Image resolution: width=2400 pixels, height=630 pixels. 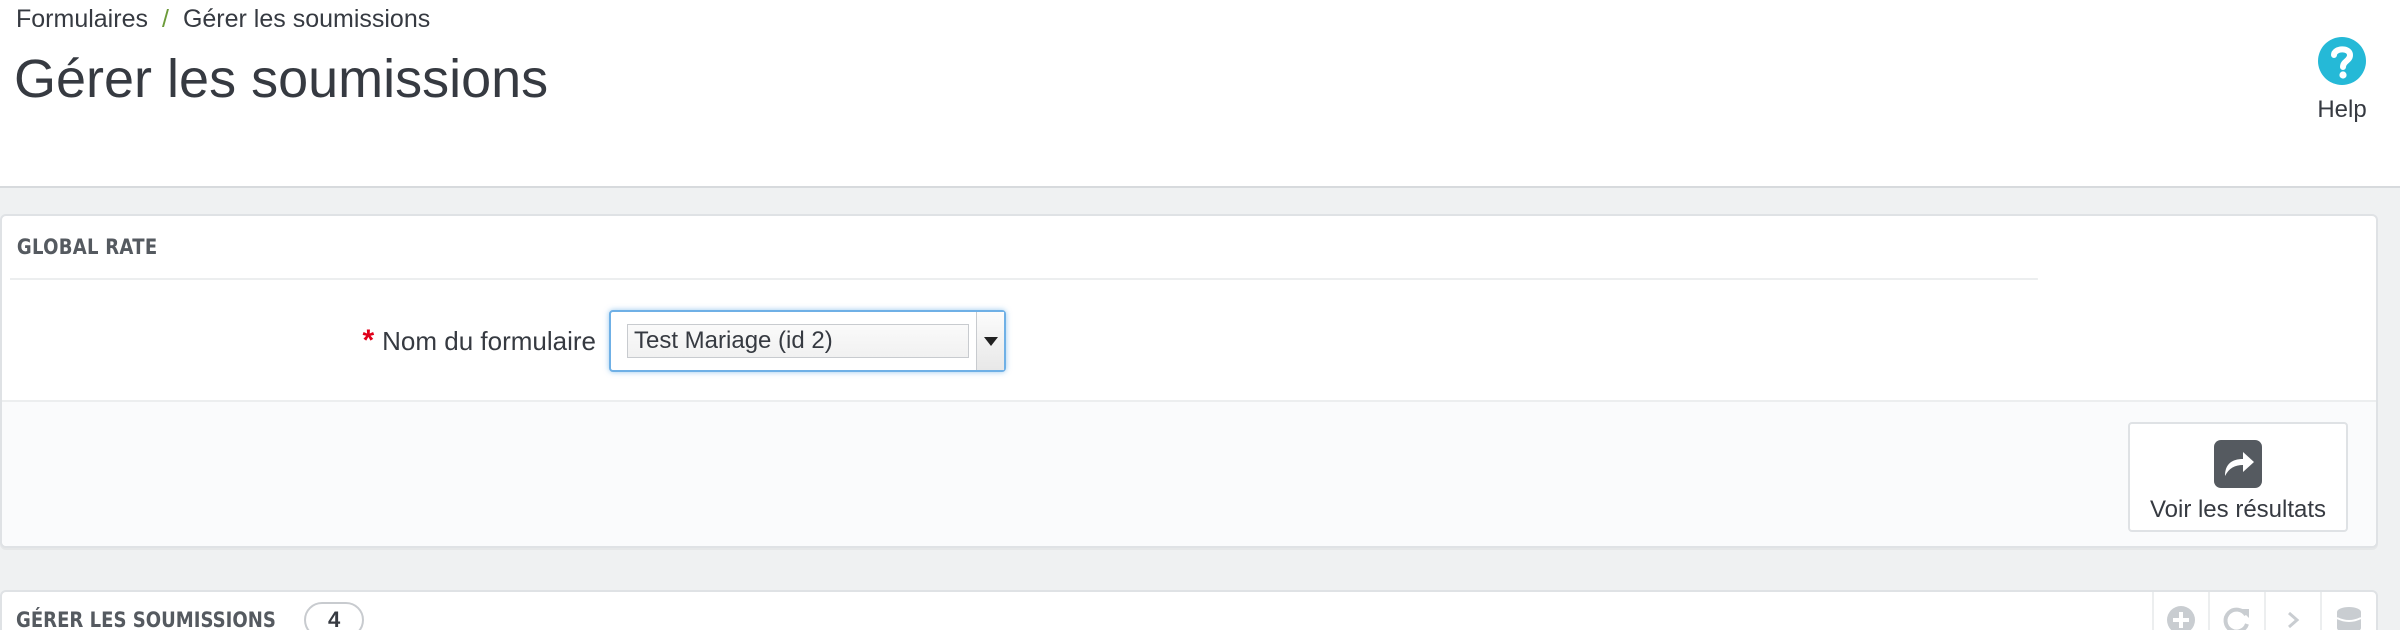 I want to click on submissions-panel: GÉRER LES SOUMISSIONS 4, so click(x=1189, y=610).